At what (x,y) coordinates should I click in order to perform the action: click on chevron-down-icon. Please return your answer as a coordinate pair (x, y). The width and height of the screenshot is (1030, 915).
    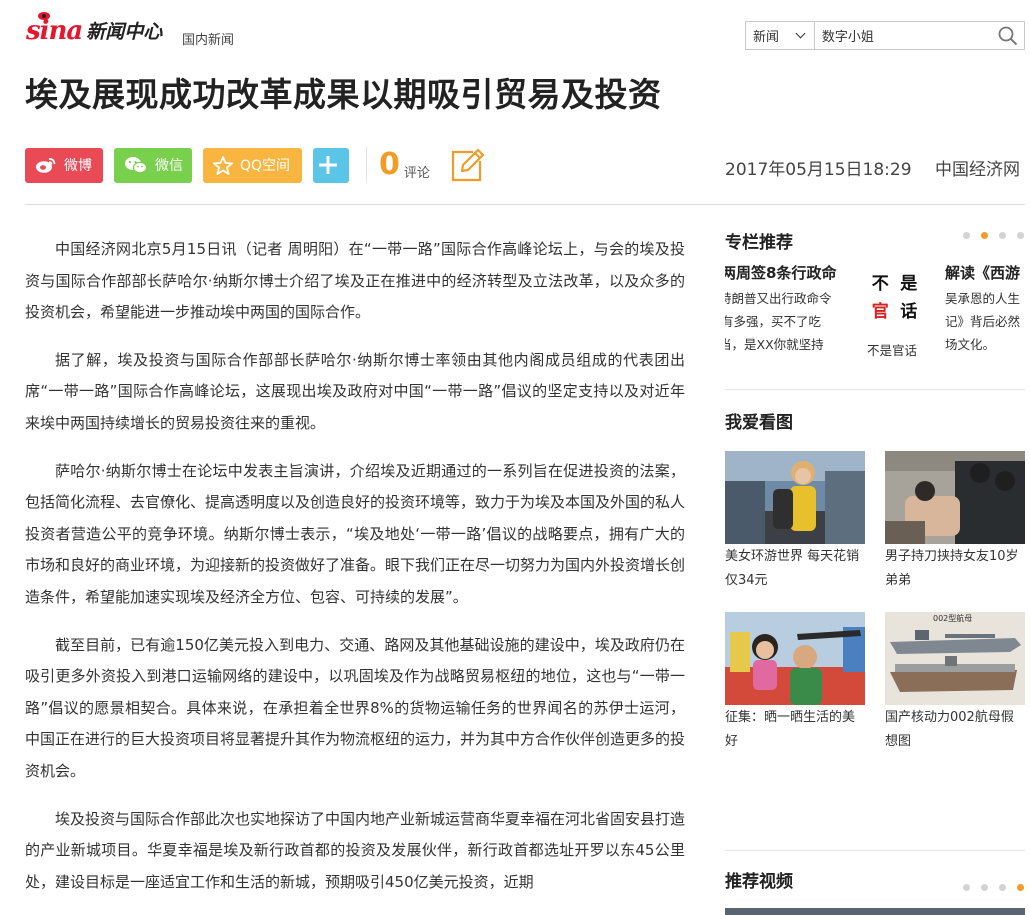
    Looking at the image, I should click on (800, 33).